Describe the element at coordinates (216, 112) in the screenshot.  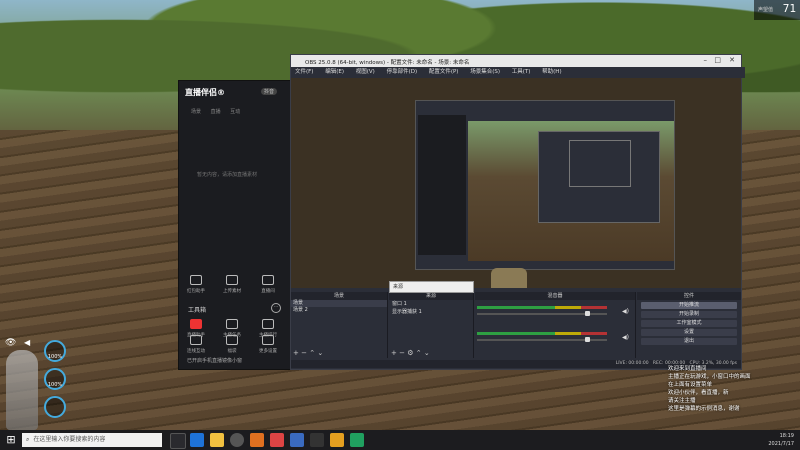
I see `tab-live: 直播` at that location.